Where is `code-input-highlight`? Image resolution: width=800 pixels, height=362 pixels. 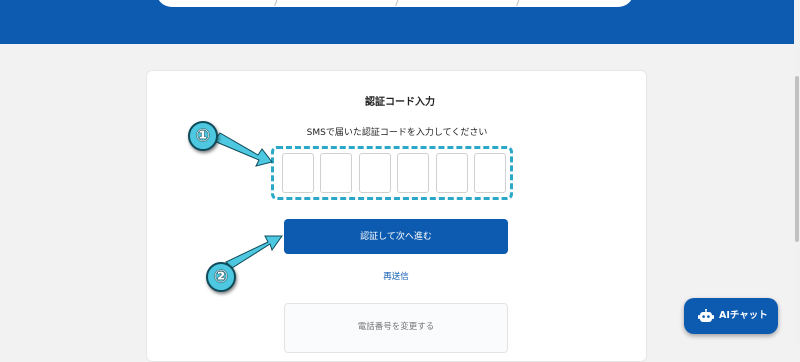 code-input-highlight is located at coordinates (392, 173).